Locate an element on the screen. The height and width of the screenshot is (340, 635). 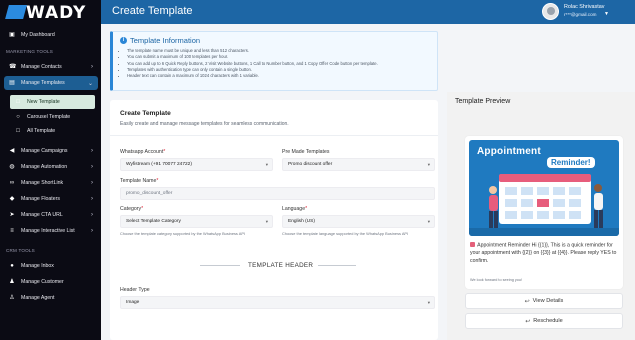
section-marketing-tools: MARKETING TOOLS is located at coordinates (29, 51).